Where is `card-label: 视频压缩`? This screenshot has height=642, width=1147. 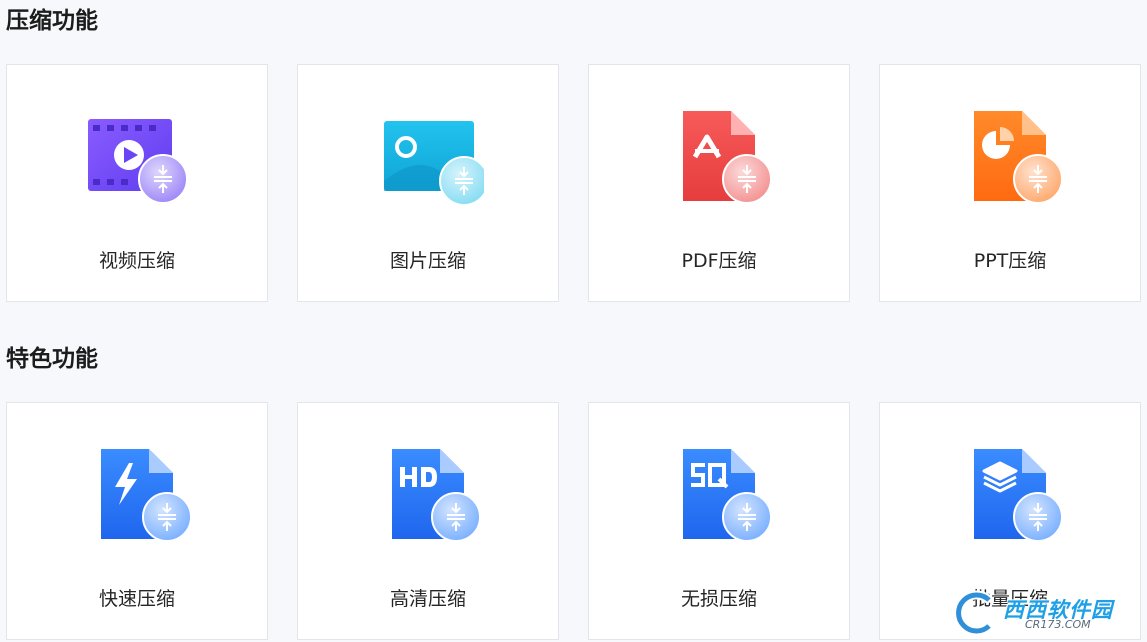
card-label: 视频压缩 is located at coordinates (136, 261).